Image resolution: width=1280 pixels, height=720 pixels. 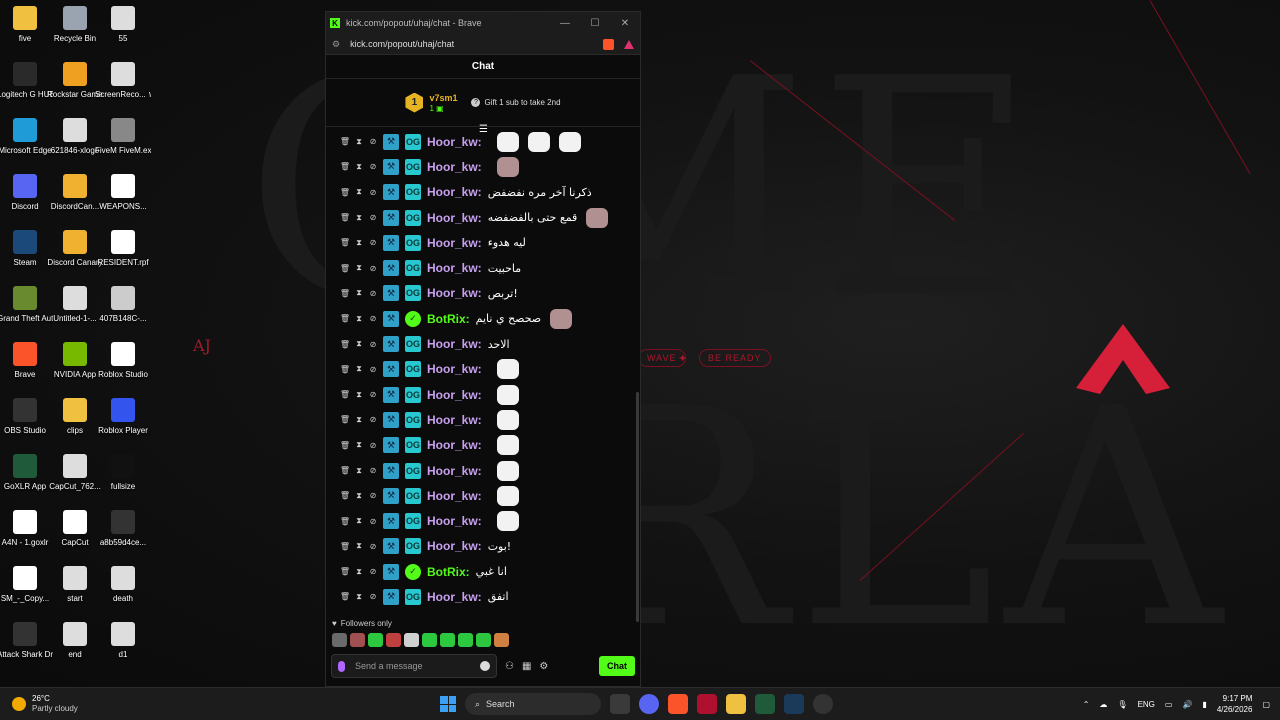 What do you see at coordinates (45, 704) in the screenshot?
I see `weather-widget: 26°C Partly cloudy` at bounding box center [45, 704].